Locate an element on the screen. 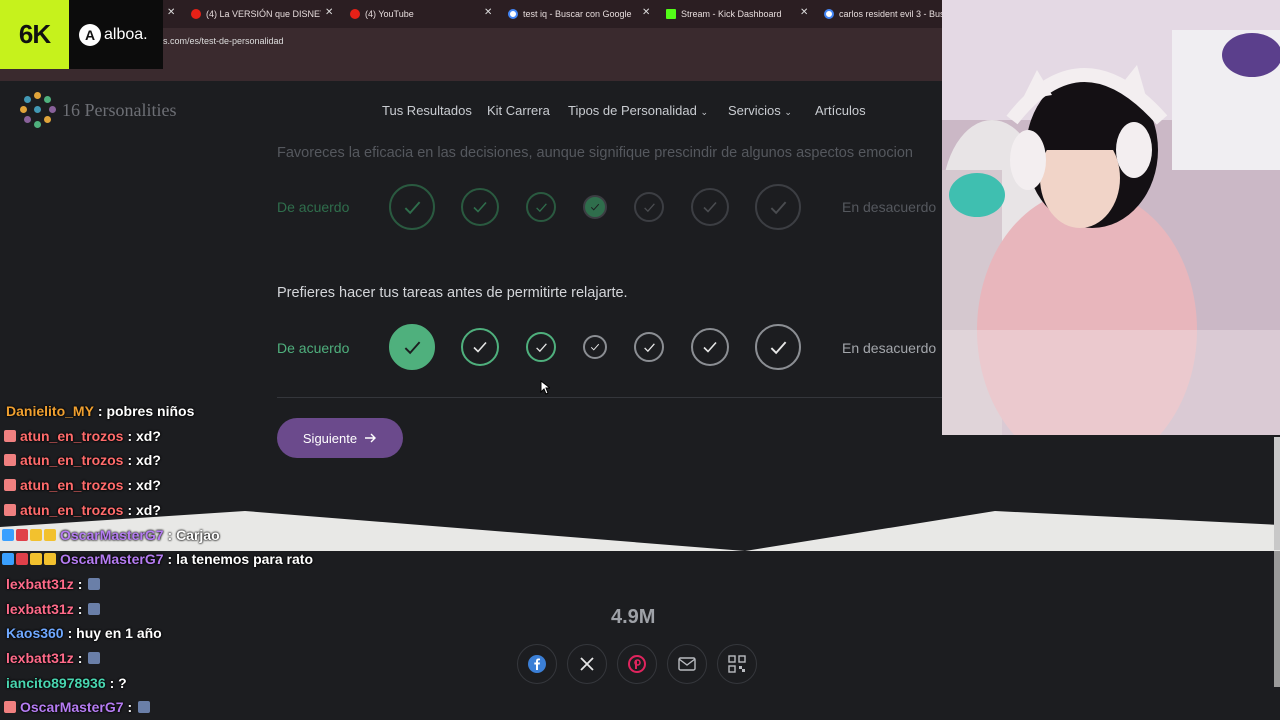 The width and height of the screenshot is (1280, 720). site-logo: 16 Personalities is located at coordinates (98, 110).